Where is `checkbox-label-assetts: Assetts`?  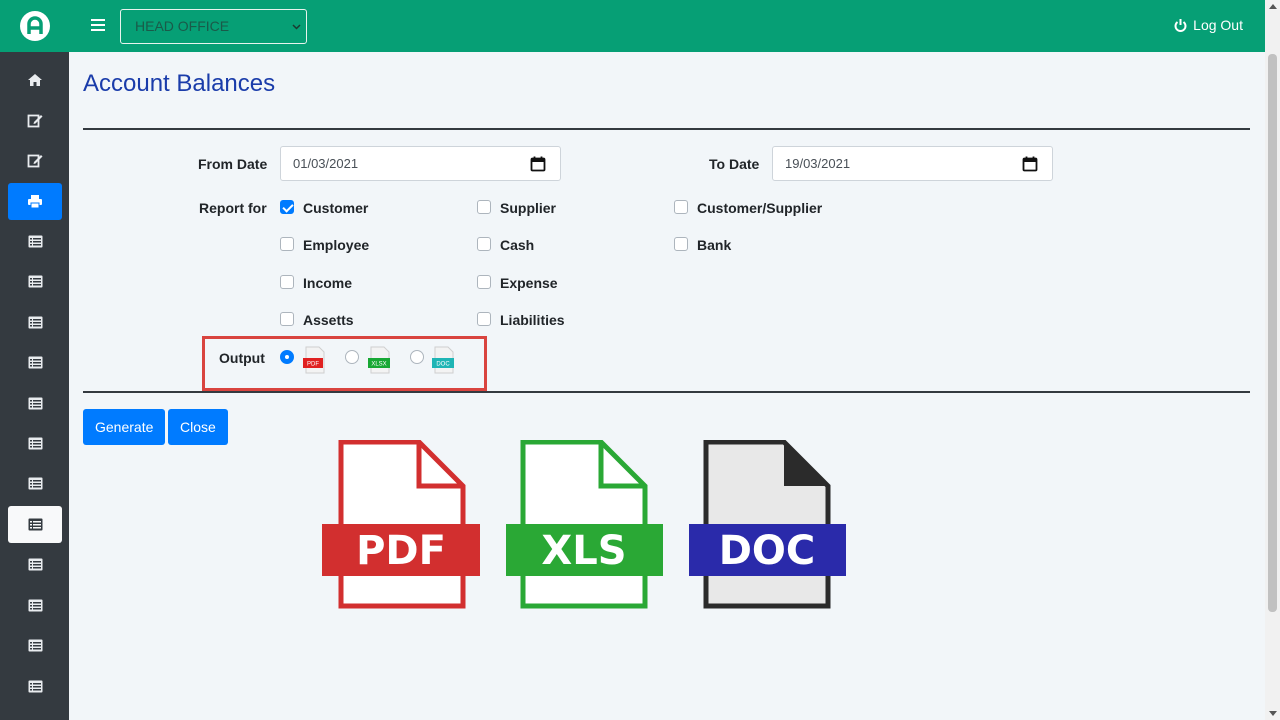
checkbox-label-assetts: Assetts is located at coordinates (328, 320).